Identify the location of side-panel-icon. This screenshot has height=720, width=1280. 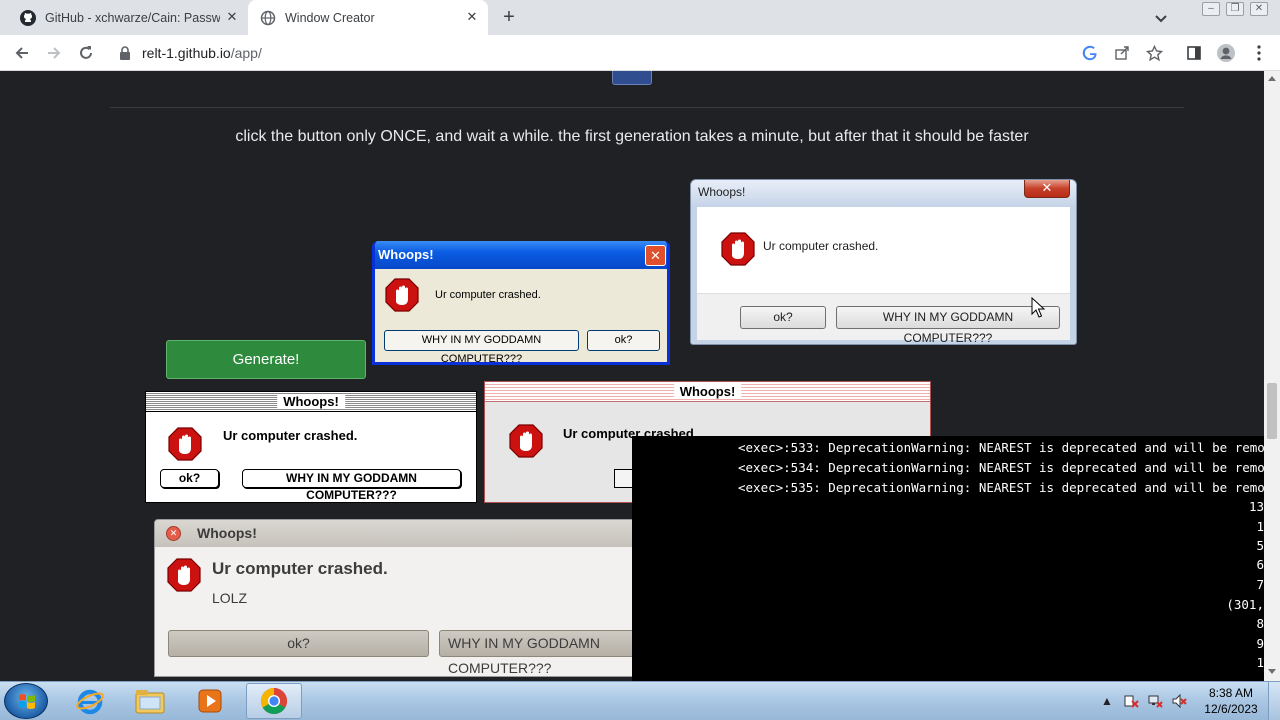
(1194, 53).